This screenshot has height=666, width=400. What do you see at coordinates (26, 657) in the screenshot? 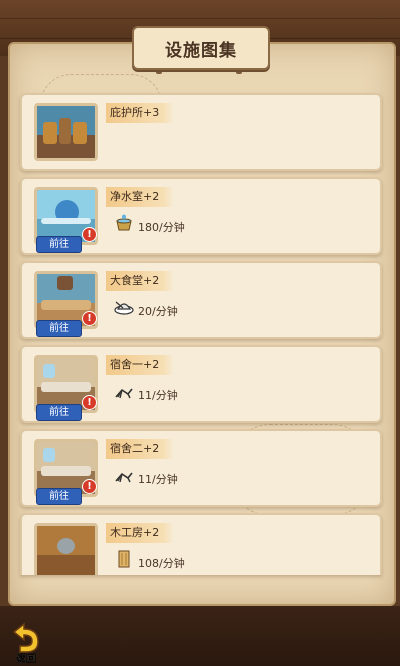
I see `back-button: 返回` at bounding box center [26, 657].